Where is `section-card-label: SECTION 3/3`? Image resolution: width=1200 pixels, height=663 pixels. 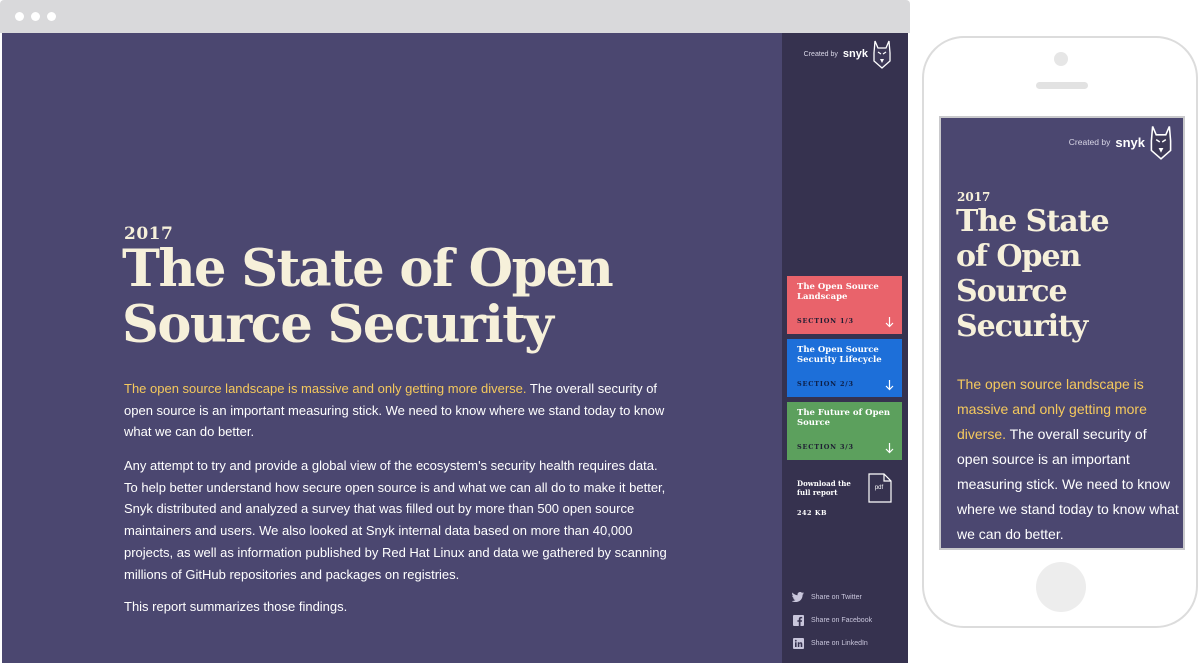 section-card-label: SECTION 3/3 is located at coordinates (825, 447).